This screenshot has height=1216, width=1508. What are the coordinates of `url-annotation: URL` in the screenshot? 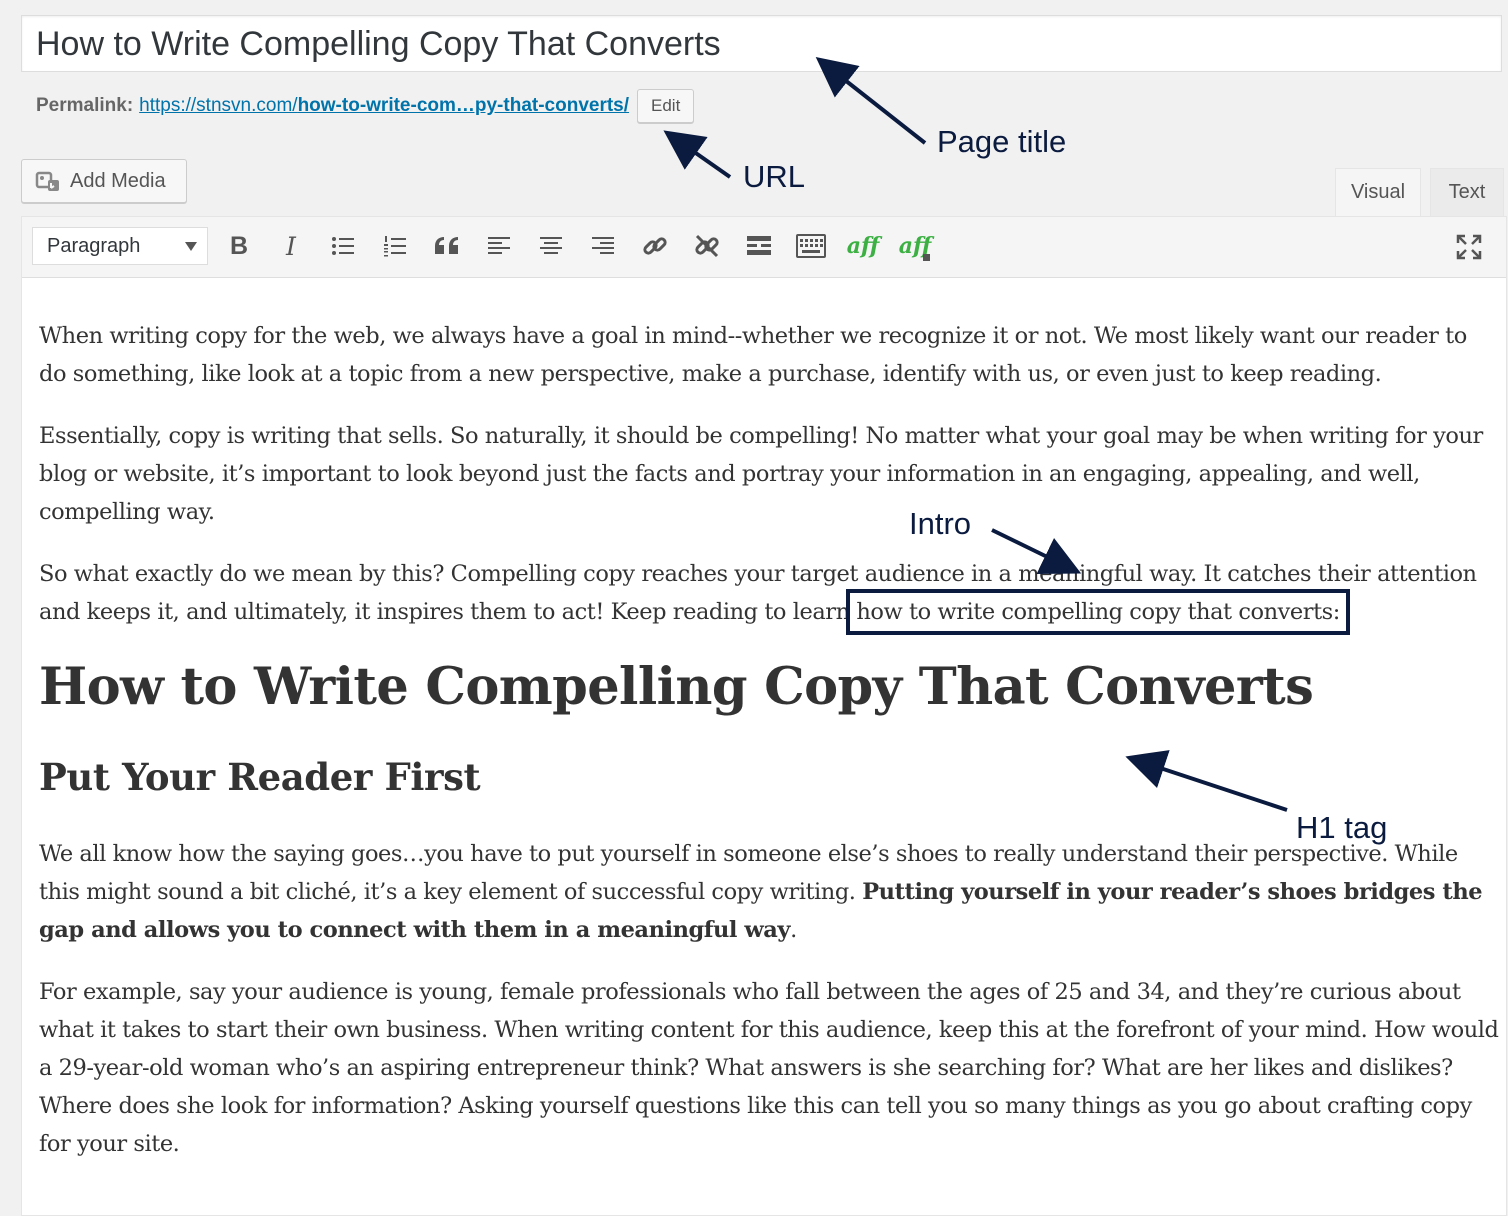 It's located at (774, 176).